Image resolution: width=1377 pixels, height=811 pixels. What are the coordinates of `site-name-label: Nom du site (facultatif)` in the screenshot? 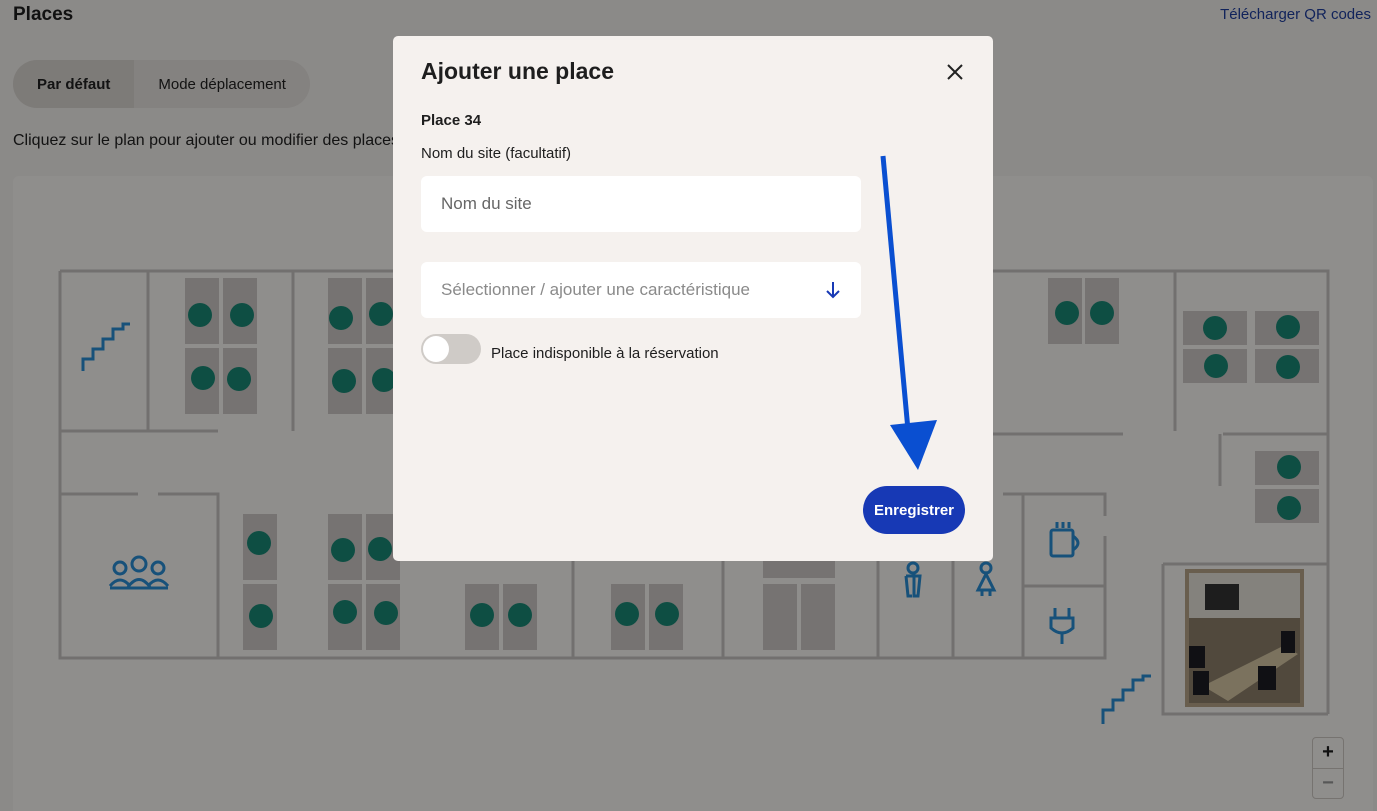 It's located at (496, 153).